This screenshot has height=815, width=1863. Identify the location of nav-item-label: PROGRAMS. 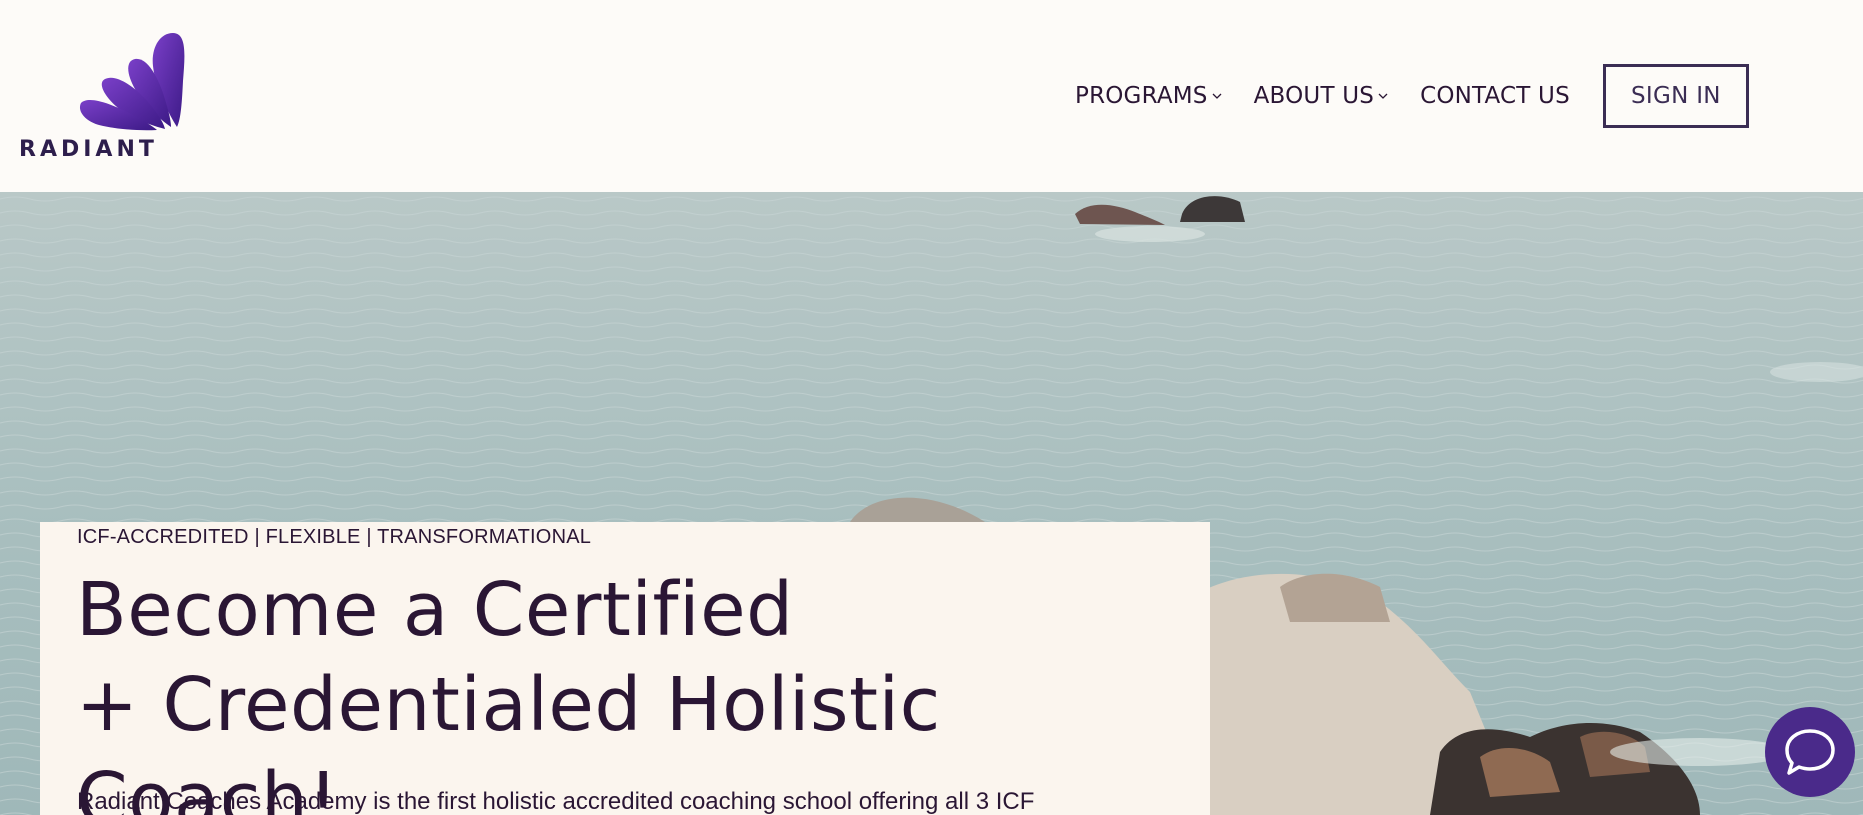
(1141, 96).